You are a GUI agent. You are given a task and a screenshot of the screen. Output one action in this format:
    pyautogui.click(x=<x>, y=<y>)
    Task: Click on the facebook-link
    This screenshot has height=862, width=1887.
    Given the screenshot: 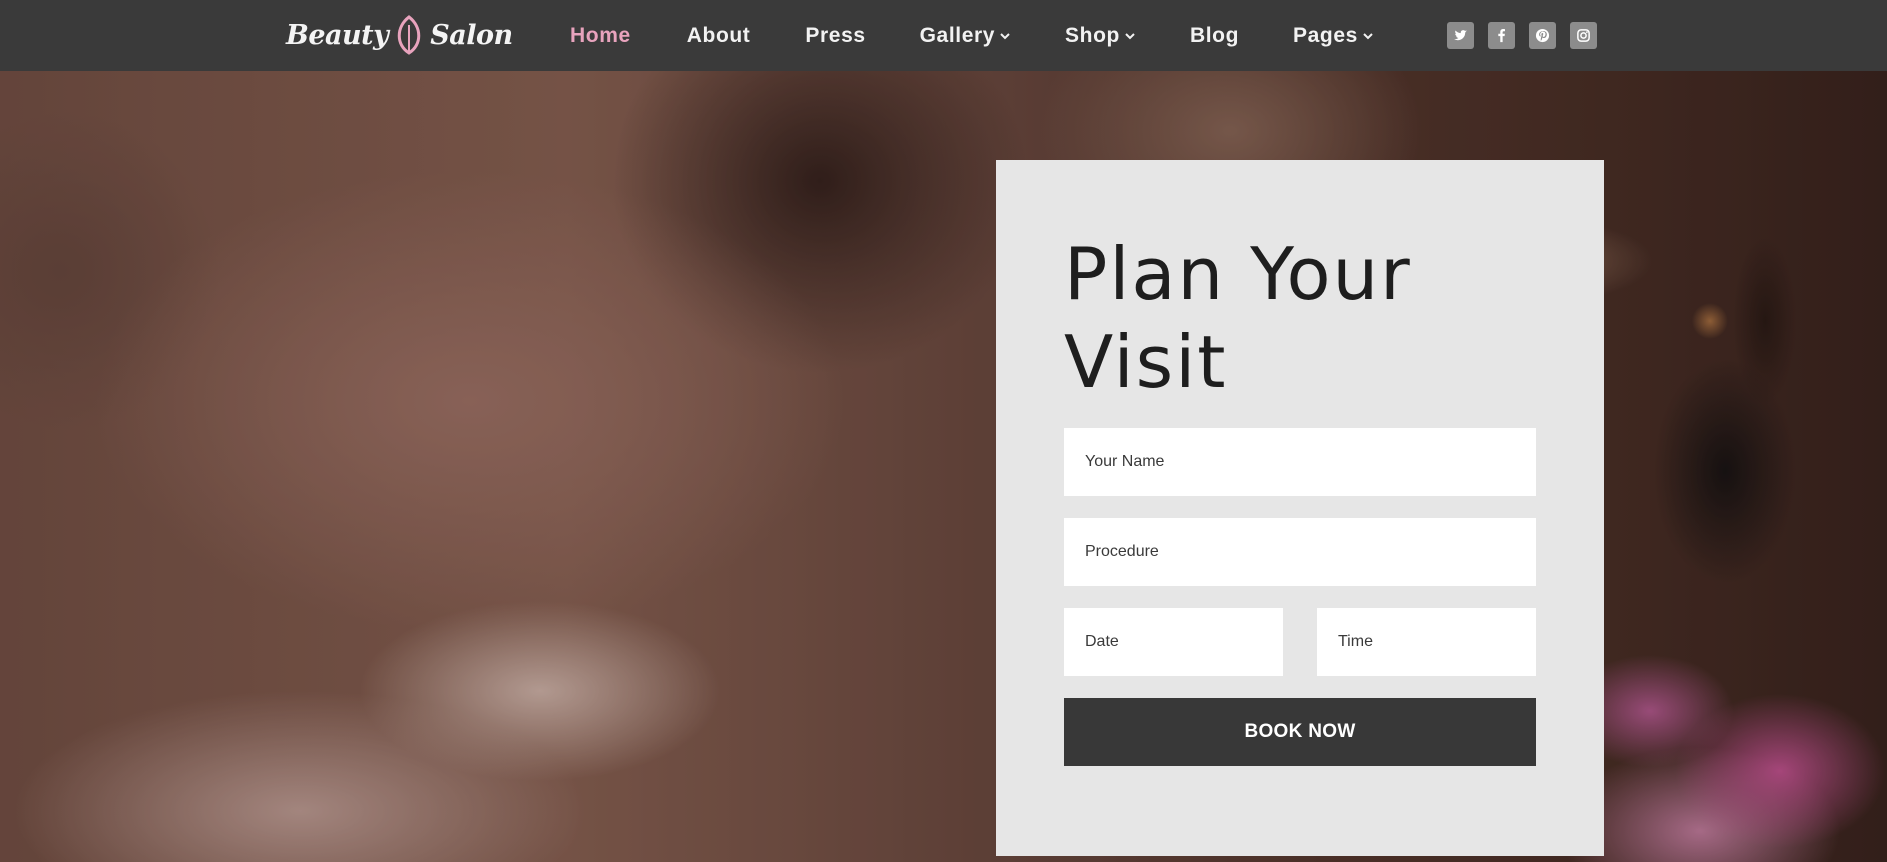 What is the action you would take?
    pyautogui.click(x=1501, y=35)
    